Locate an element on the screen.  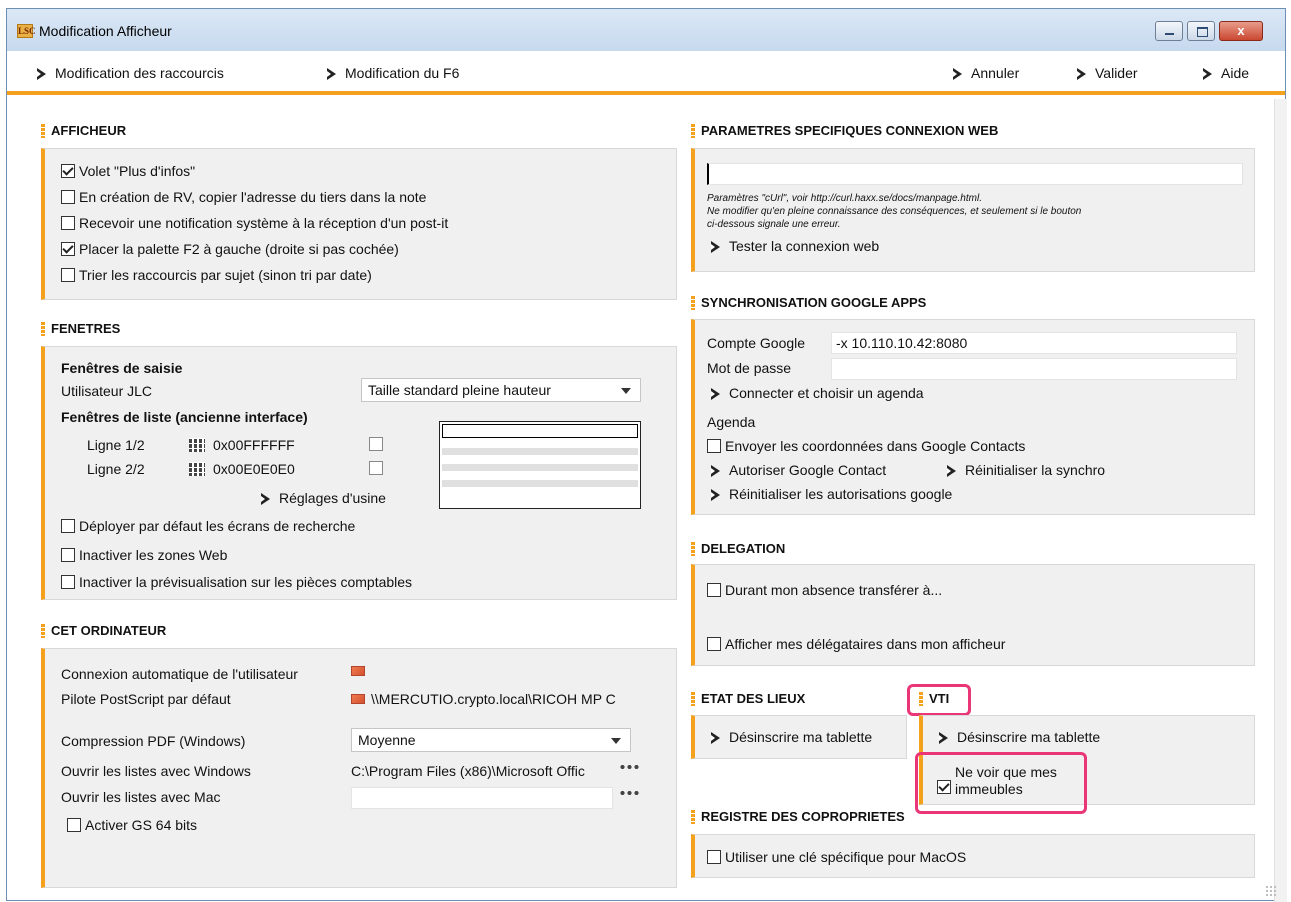
mac-list-input is located at coordinates (482, 798).